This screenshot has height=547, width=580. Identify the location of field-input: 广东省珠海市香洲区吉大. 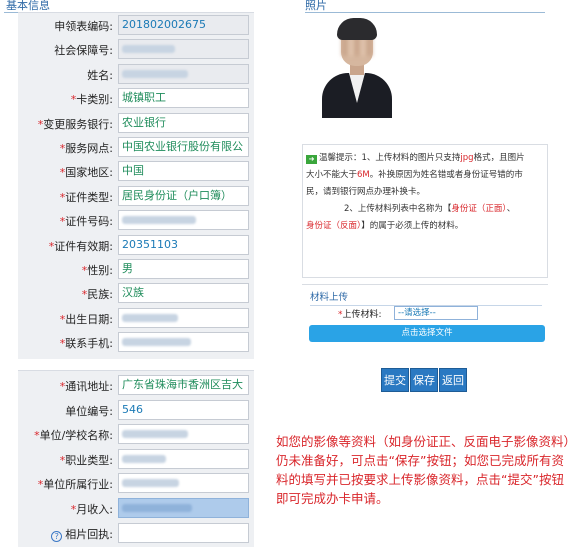
(183, 385).